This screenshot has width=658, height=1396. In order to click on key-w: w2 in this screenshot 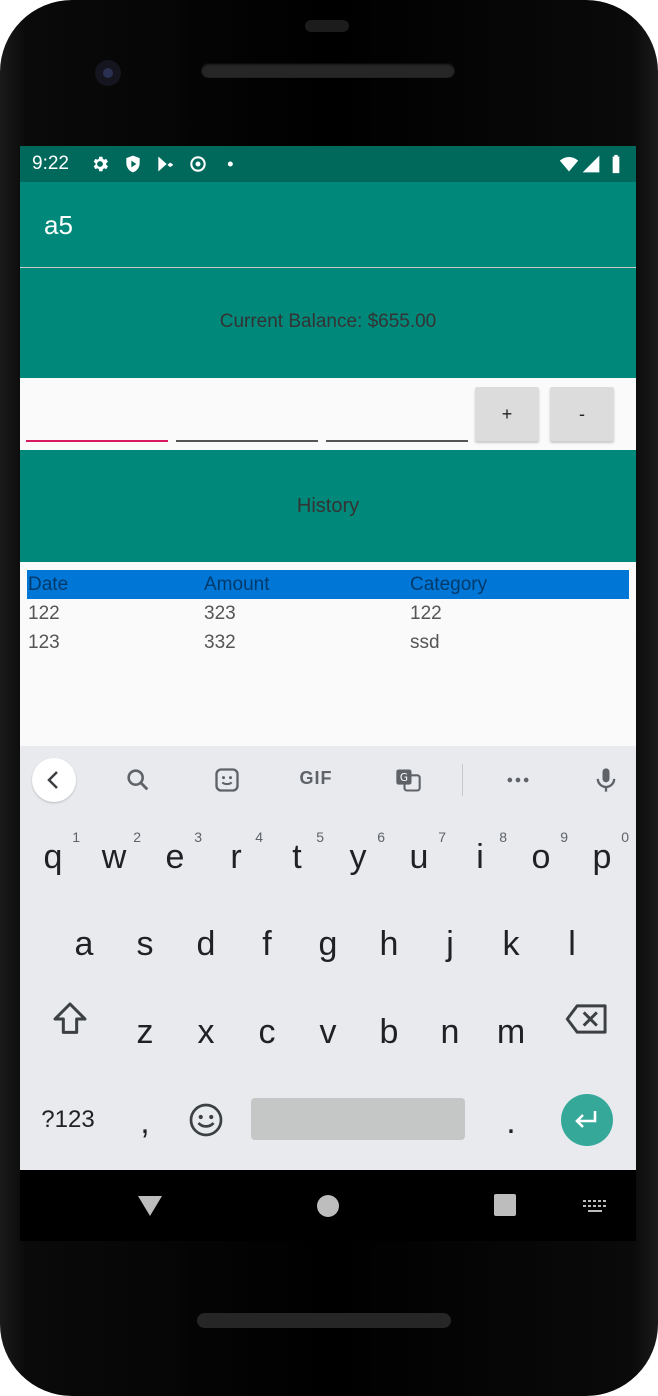, I will do `click(114, 857)`.